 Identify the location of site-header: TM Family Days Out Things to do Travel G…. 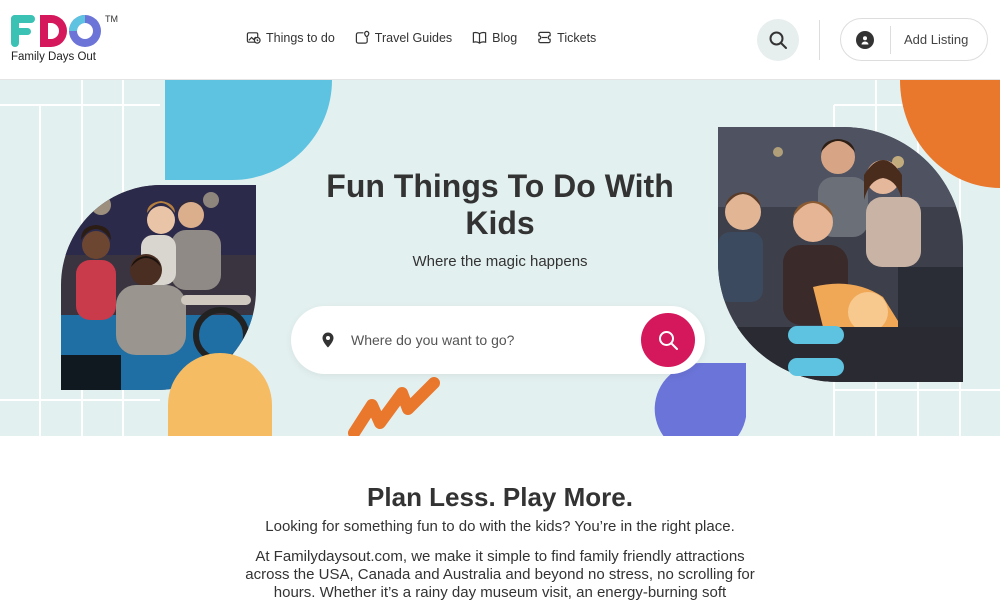
(500, 40).